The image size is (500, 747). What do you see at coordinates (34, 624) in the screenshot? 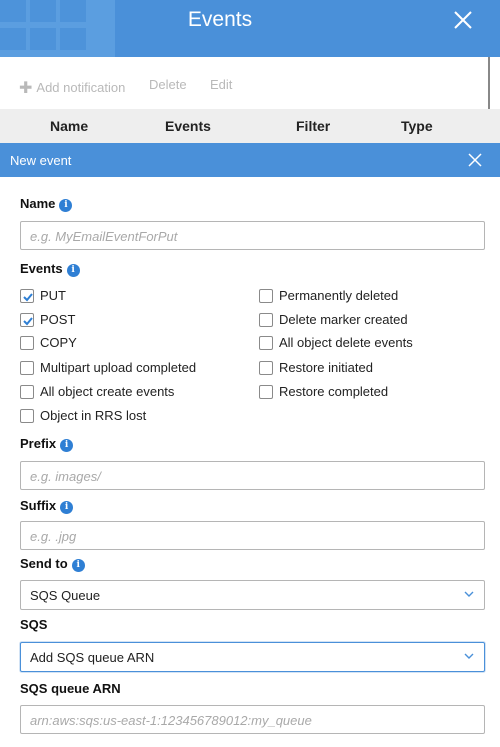
I see `sqs-label: SQS` at bounding box center [34, 624].